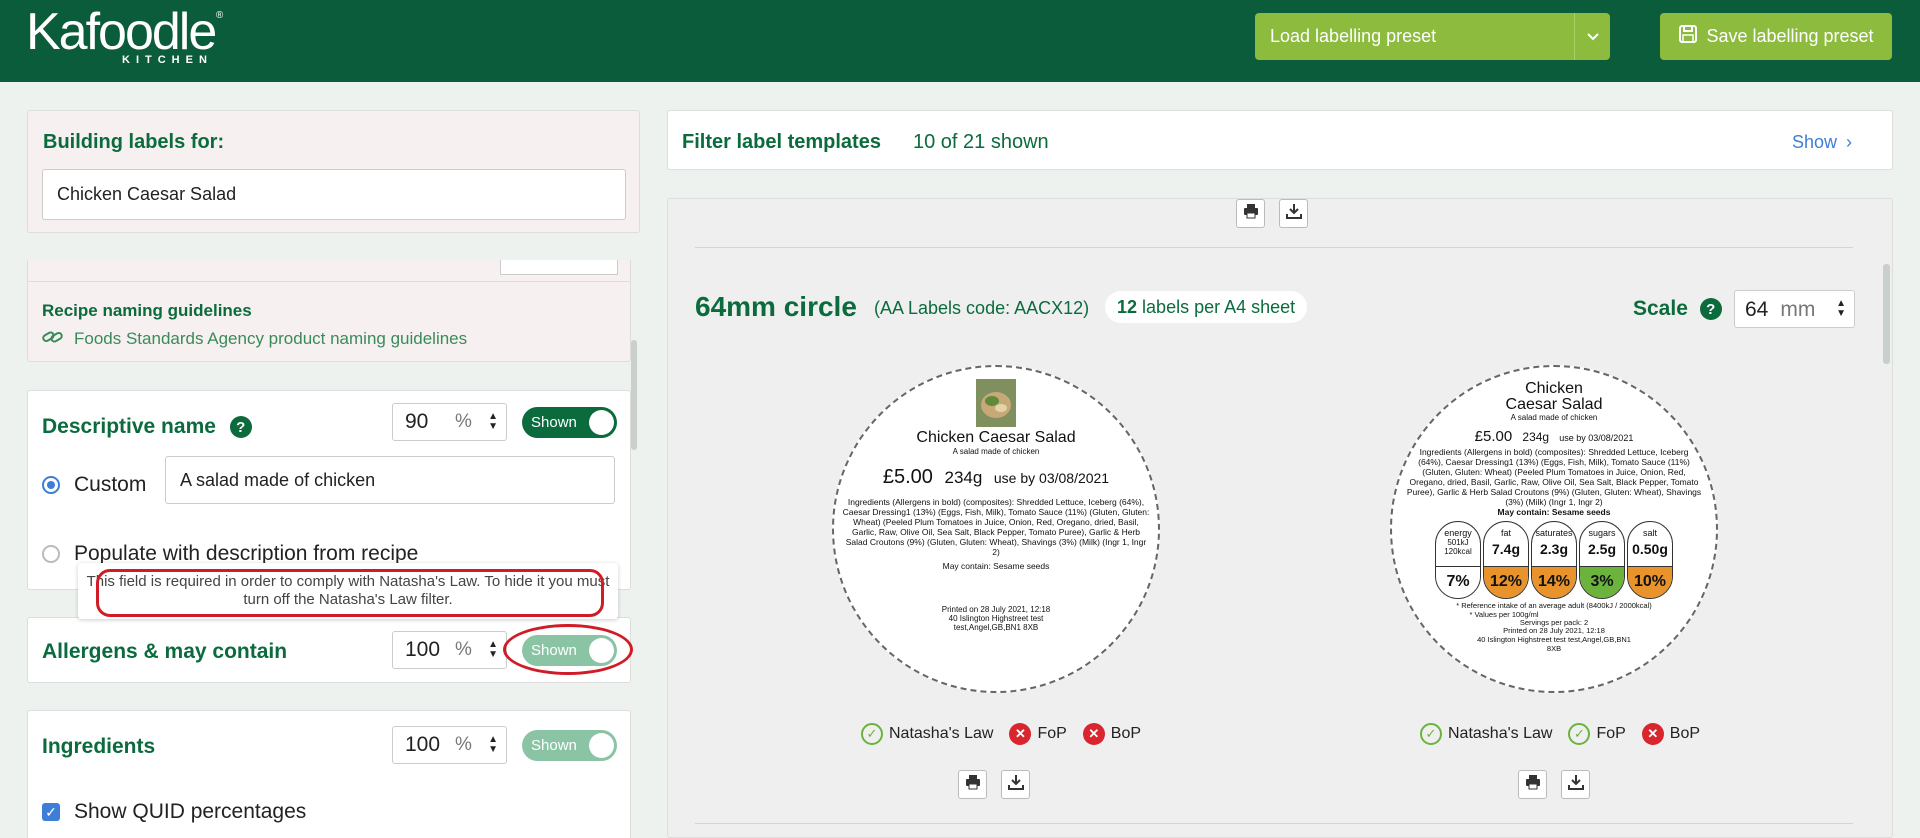  I want to click on filter-title: Filter label templates, so click(781, 142).